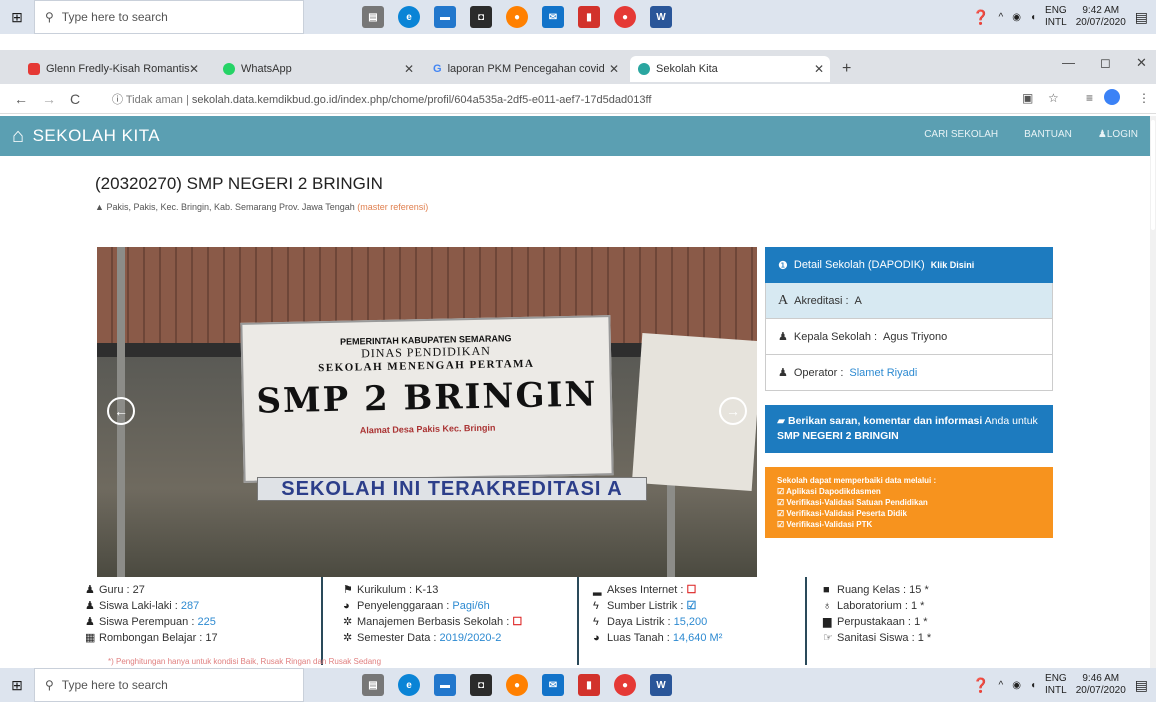 This screenshot has height=702, width=1156. Describe the element at coordinates (75, 99) in the screenshot. I see `reload-icon: C` at that location.